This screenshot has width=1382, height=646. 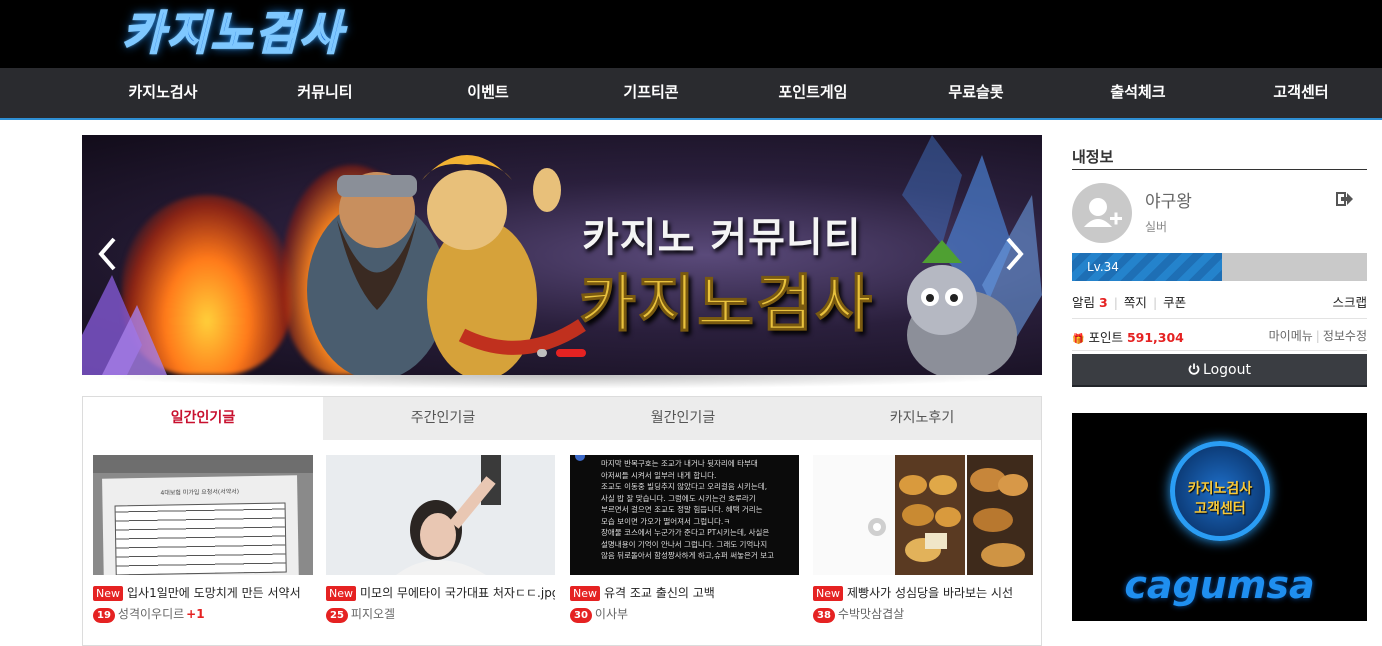 What do you see at coordinates (107, 254) in the screenshot?
I see `chevron-left-icon` at bounding box center [107, 254].